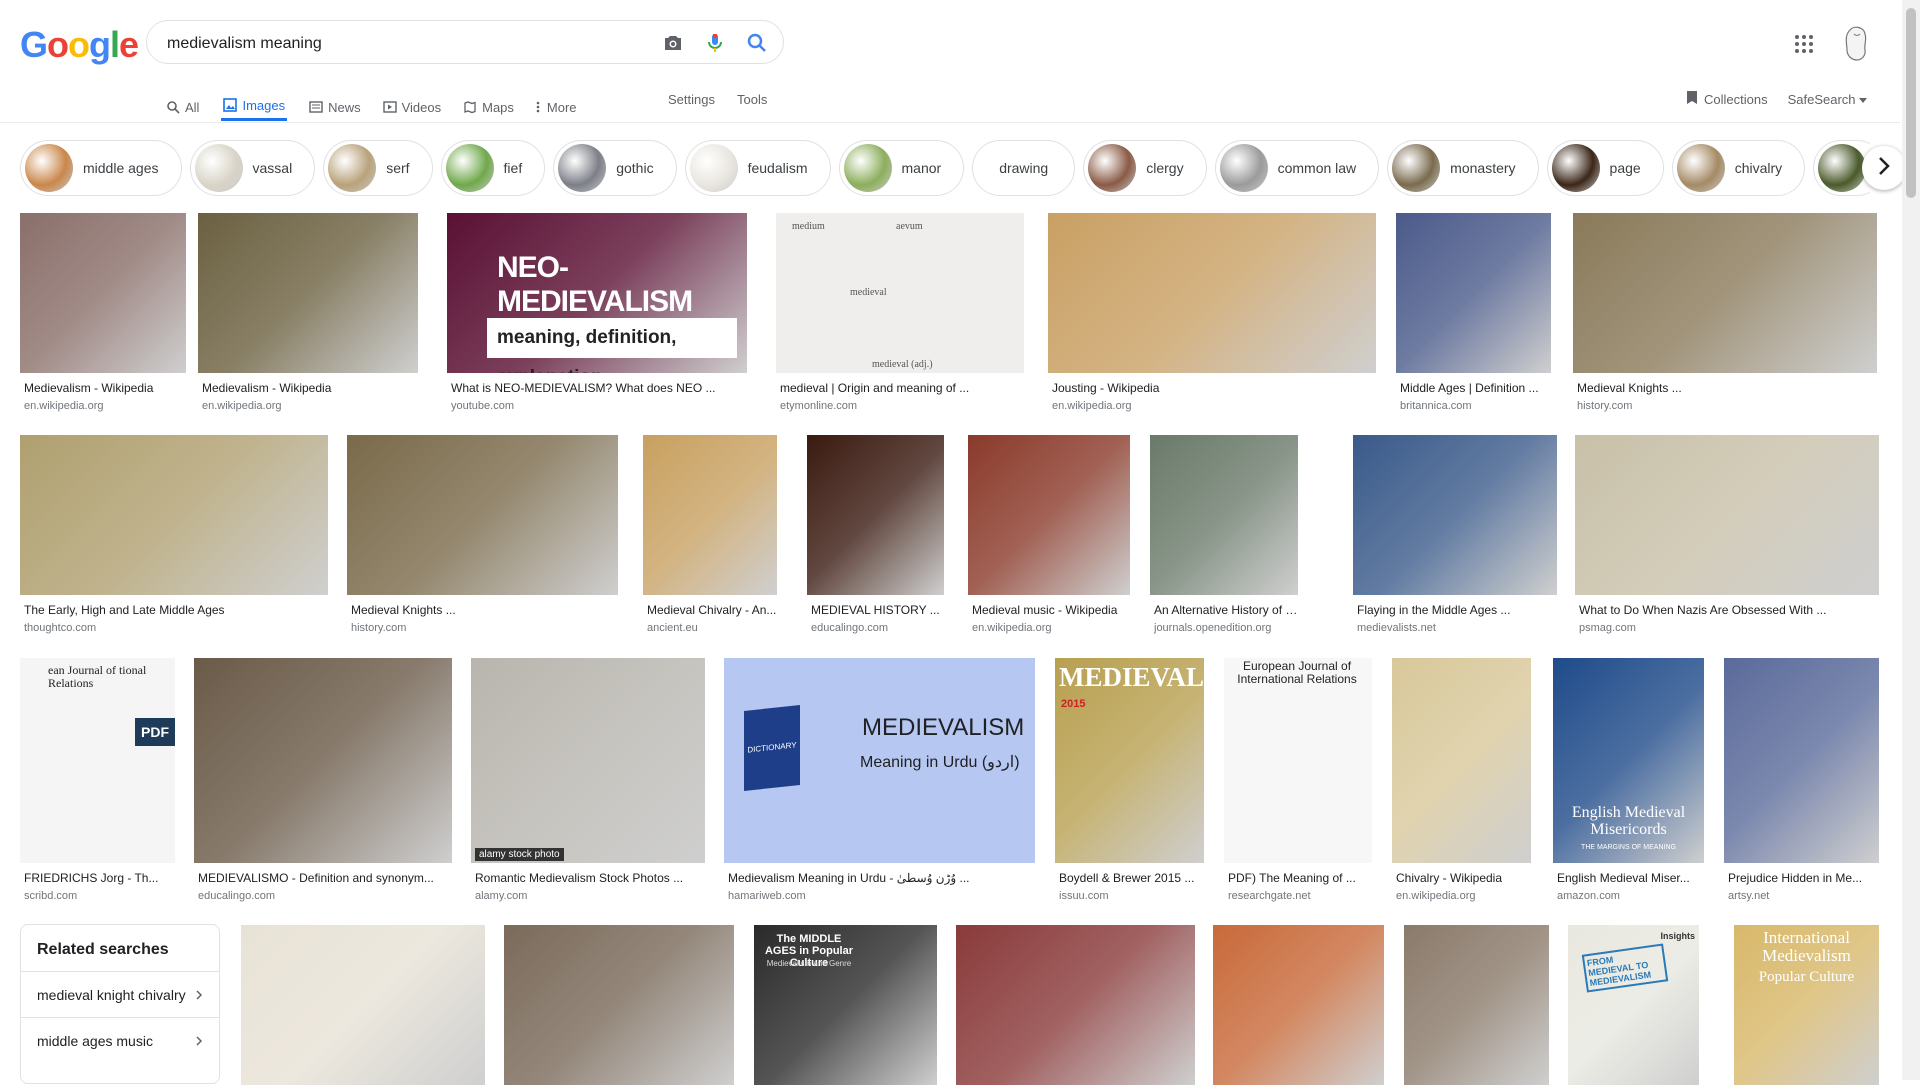 This screenshot has width=1920, height=1085. Describe the element at coordinates (1884, 168) in the screenshot. I see `chips-next-button` at that location.